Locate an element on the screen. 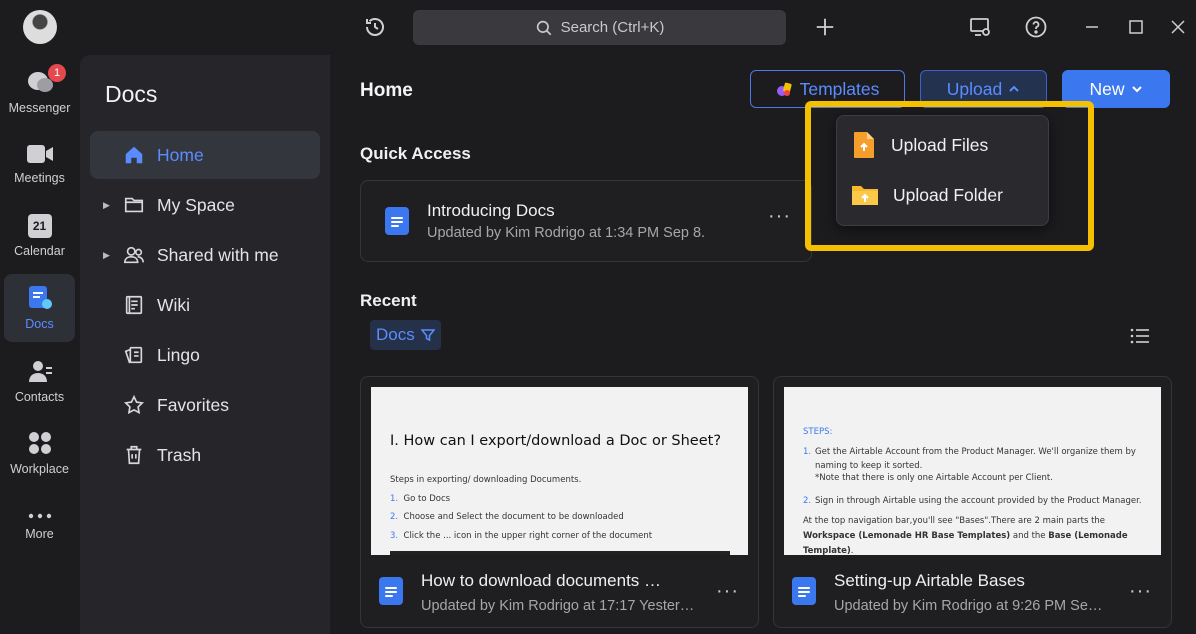 The image size is (1196, 634). rail-item-docs: Docs is located at coordinates (39, 308).